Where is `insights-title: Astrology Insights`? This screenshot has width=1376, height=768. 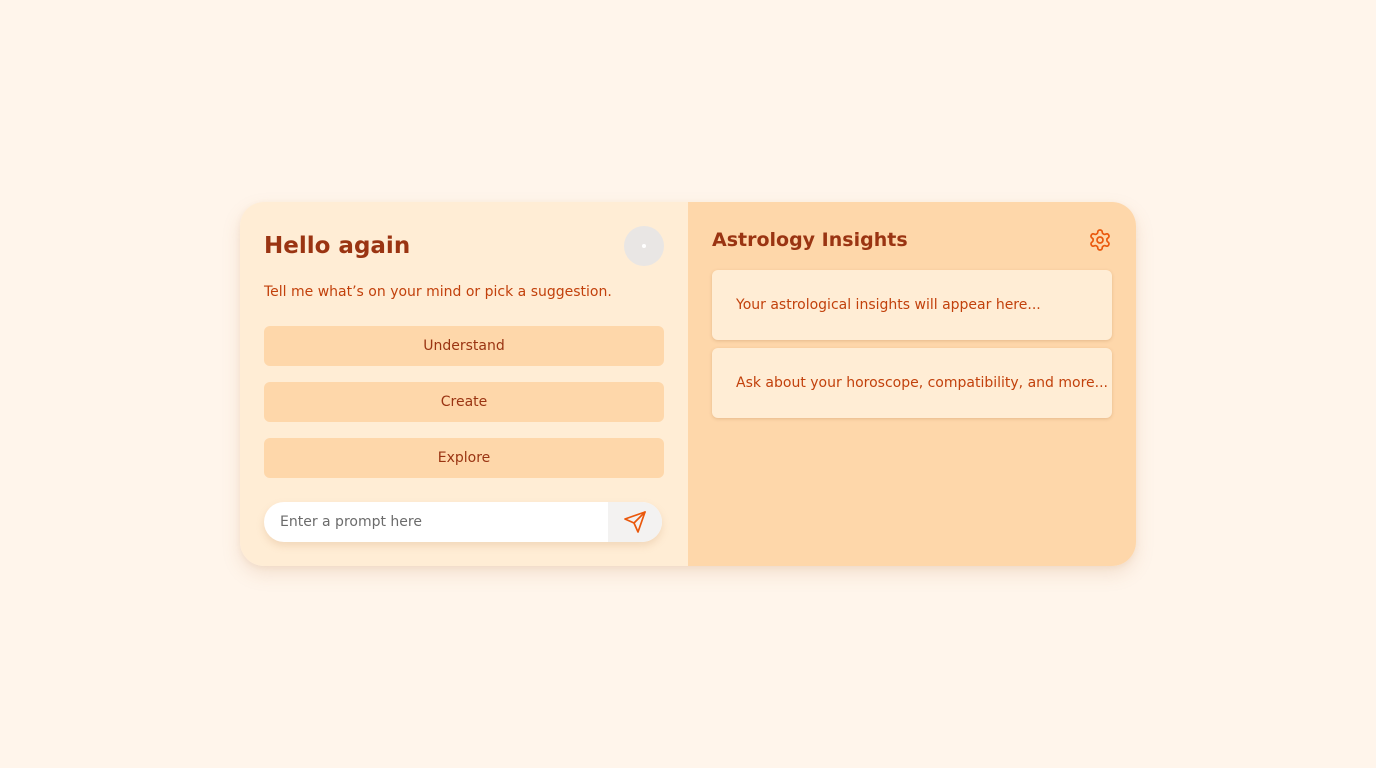 insights-title: Astrology Insights is located at coordinates (810, 240).